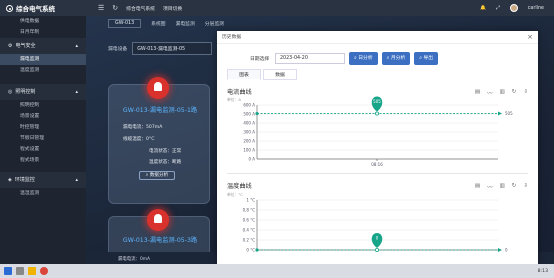  I want to click on data-analysis-button: ⌕ 数据分析, so click(157, 175).